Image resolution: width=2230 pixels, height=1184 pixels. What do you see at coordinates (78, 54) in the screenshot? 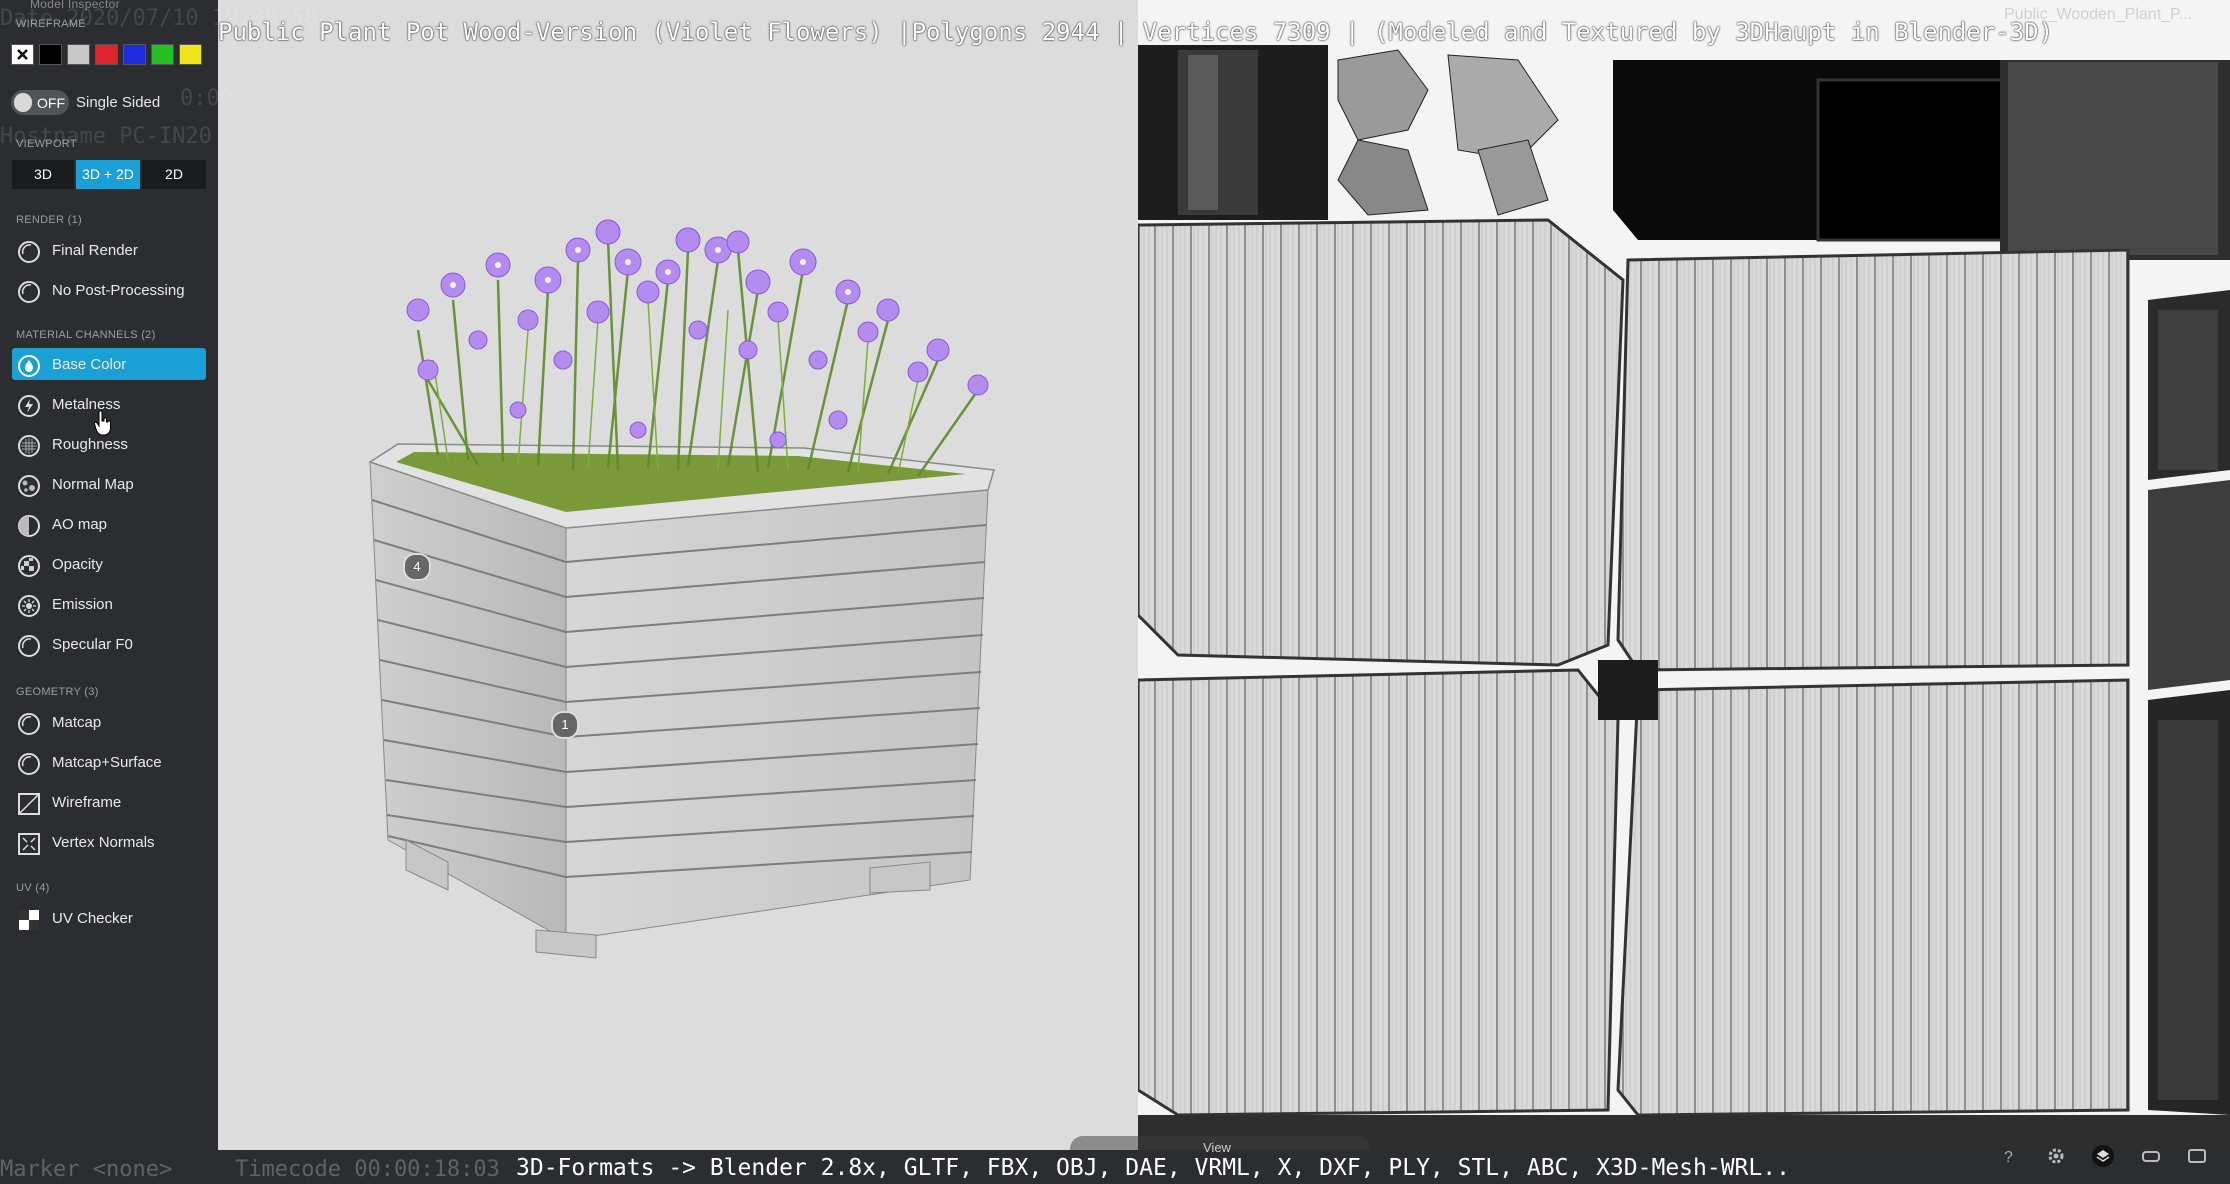
I see `wireframe-color-gray` at bounding box center [78, 54].